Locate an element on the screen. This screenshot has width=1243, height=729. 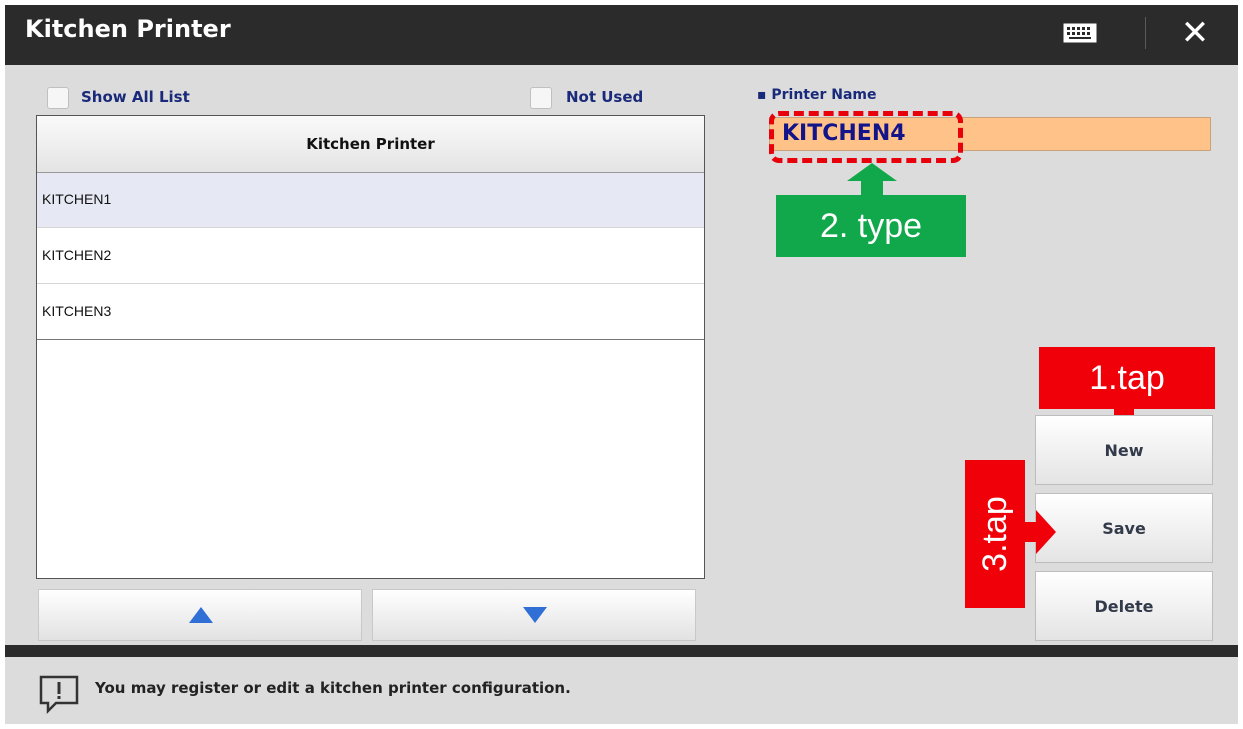
list-item: KITCHEN1 is located at coordinates (370, 200).